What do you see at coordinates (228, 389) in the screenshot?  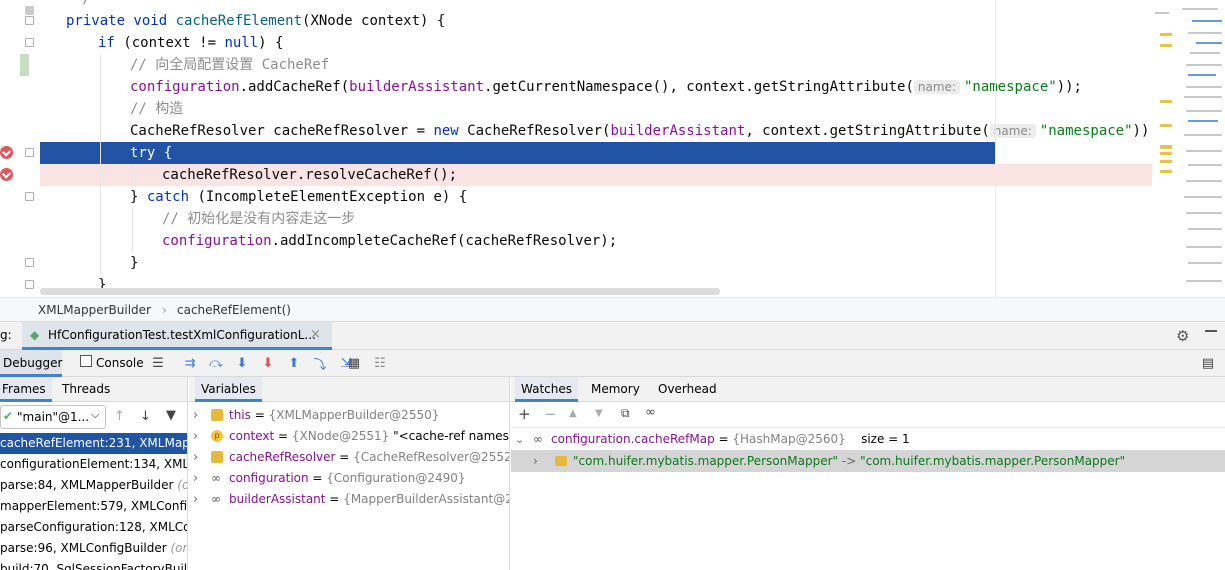 I see `tab-variables: Variables` at bounding box center [228, 389].